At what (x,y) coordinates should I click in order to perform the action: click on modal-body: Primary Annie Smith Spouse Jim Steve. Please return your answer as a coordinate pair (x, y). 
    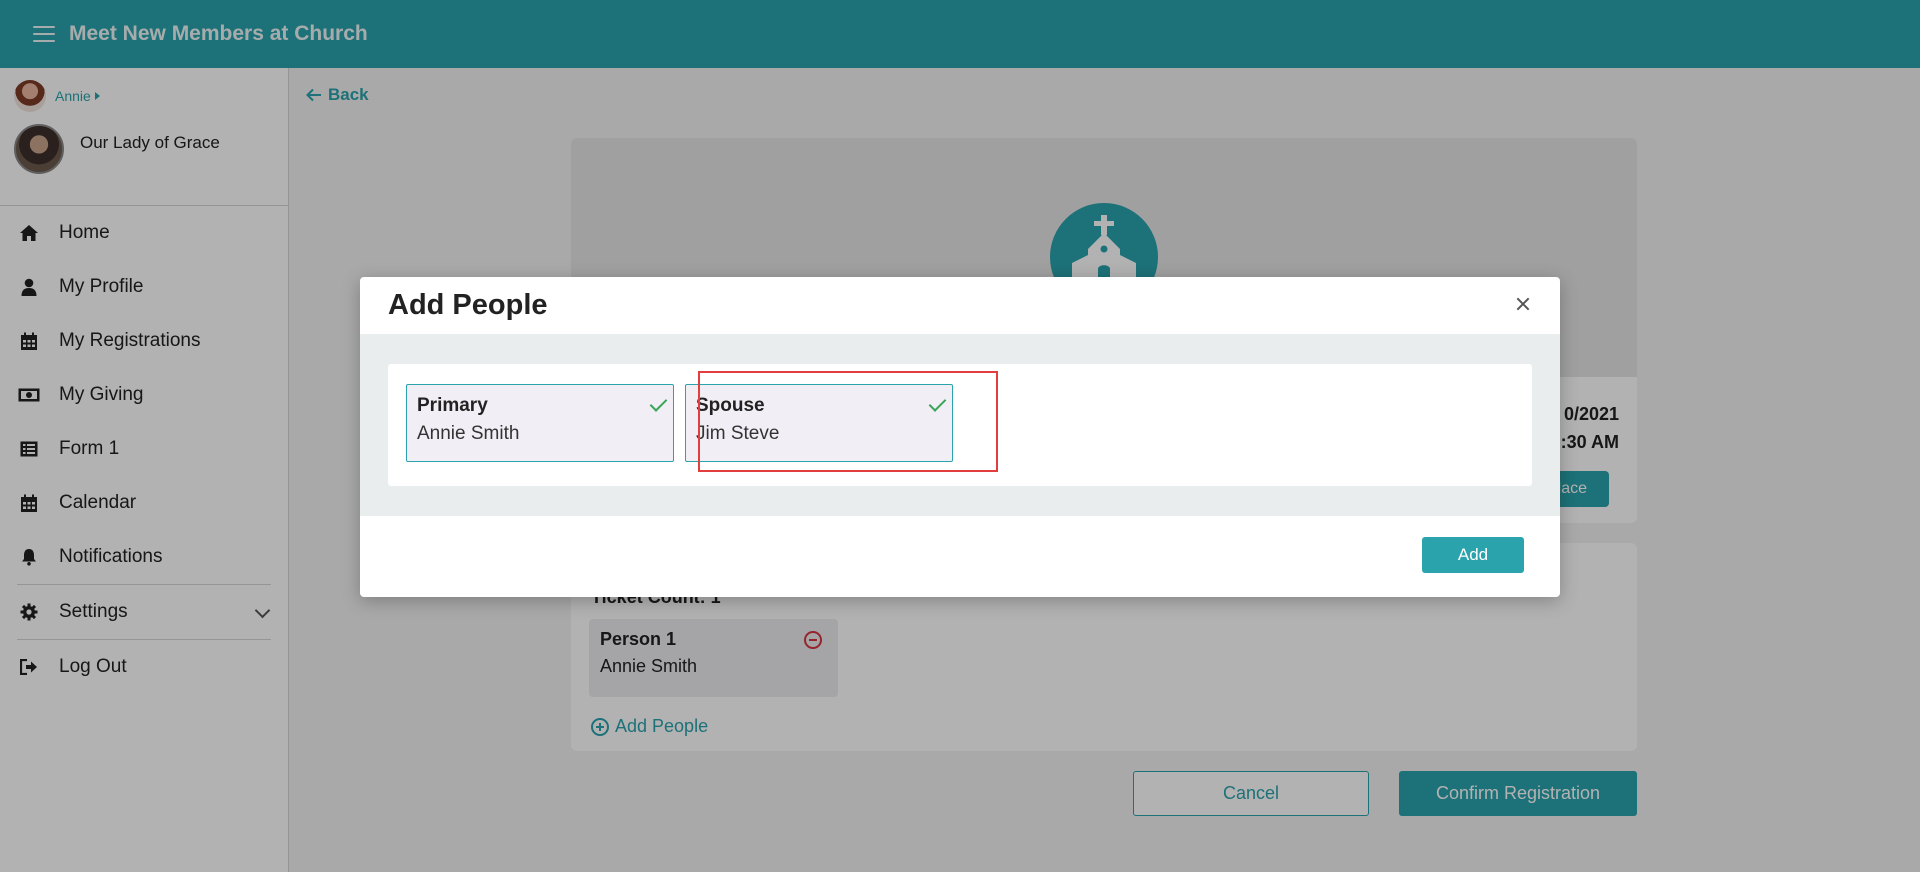
    Looking at the image, I should click on (960, 425).